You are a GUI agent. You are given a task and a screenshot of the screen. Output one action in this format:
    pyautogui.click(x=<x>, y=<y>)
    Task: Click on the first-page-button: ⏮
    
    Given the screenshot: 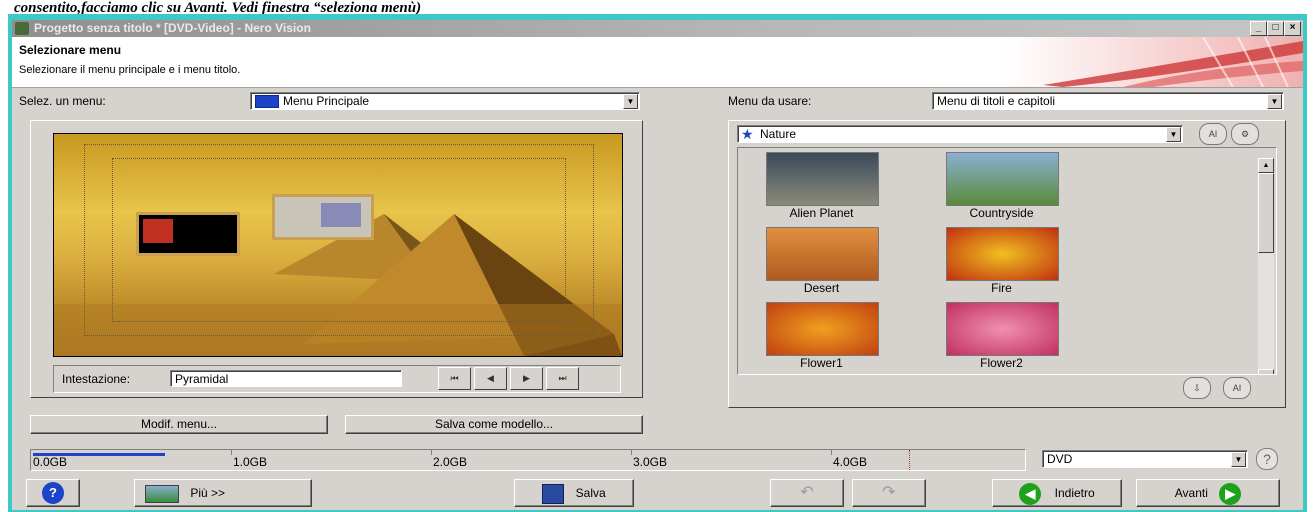 What is the action you would take?
    pyautogui.click(x=454, y=378)
    